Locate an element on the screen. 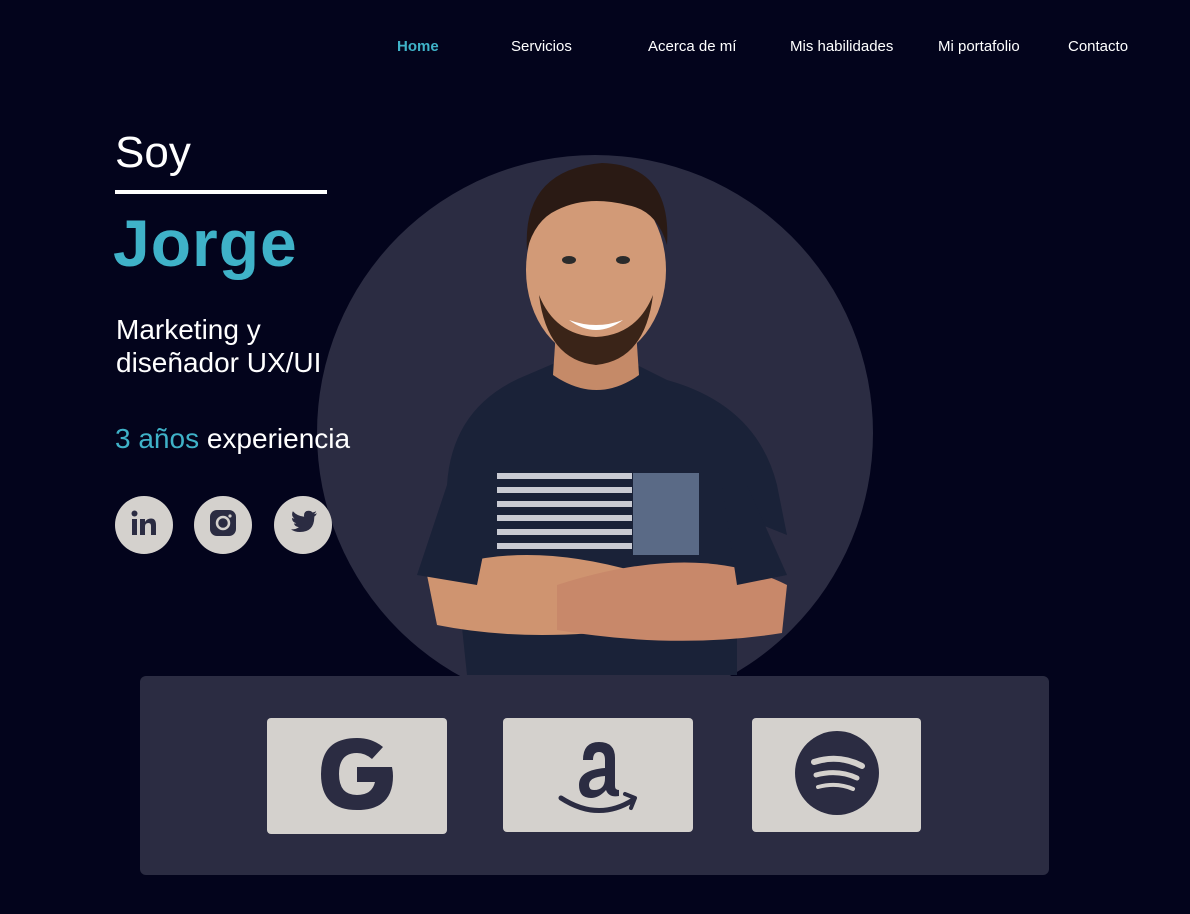 This screenshot has height=914, width=1190. spotify-card is located at coordinates (836, 775).